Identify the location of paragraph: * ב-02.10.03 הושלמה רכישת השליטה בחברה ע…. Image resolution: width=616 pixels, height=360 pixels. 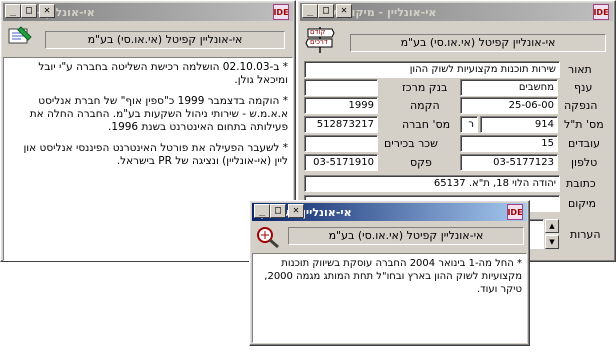
(163, 73).